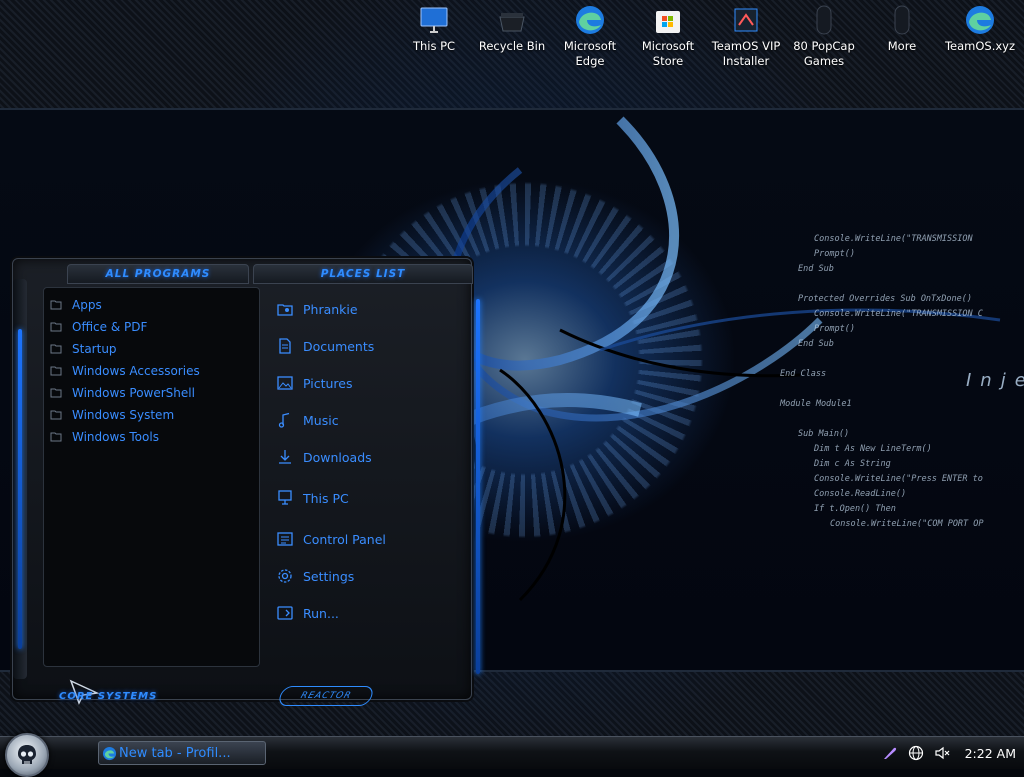  Describe the element at coordinates (285, 457) in the screenshot. I see `download-arrow-icon` at that location.